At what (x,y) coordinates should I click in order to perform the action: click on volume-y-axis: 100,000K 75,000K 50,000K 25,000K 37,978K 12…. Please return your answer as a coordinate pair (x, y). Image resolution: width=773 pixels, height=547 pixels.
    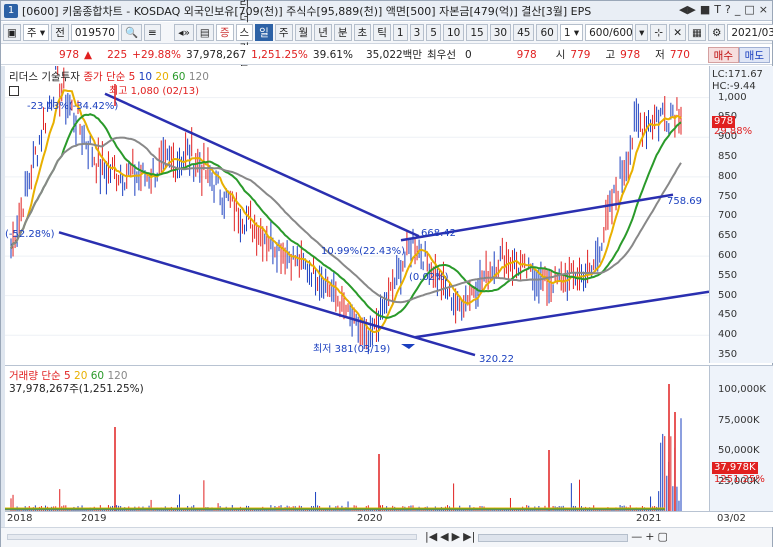
    Looking at the image, I should click on (741, 438).